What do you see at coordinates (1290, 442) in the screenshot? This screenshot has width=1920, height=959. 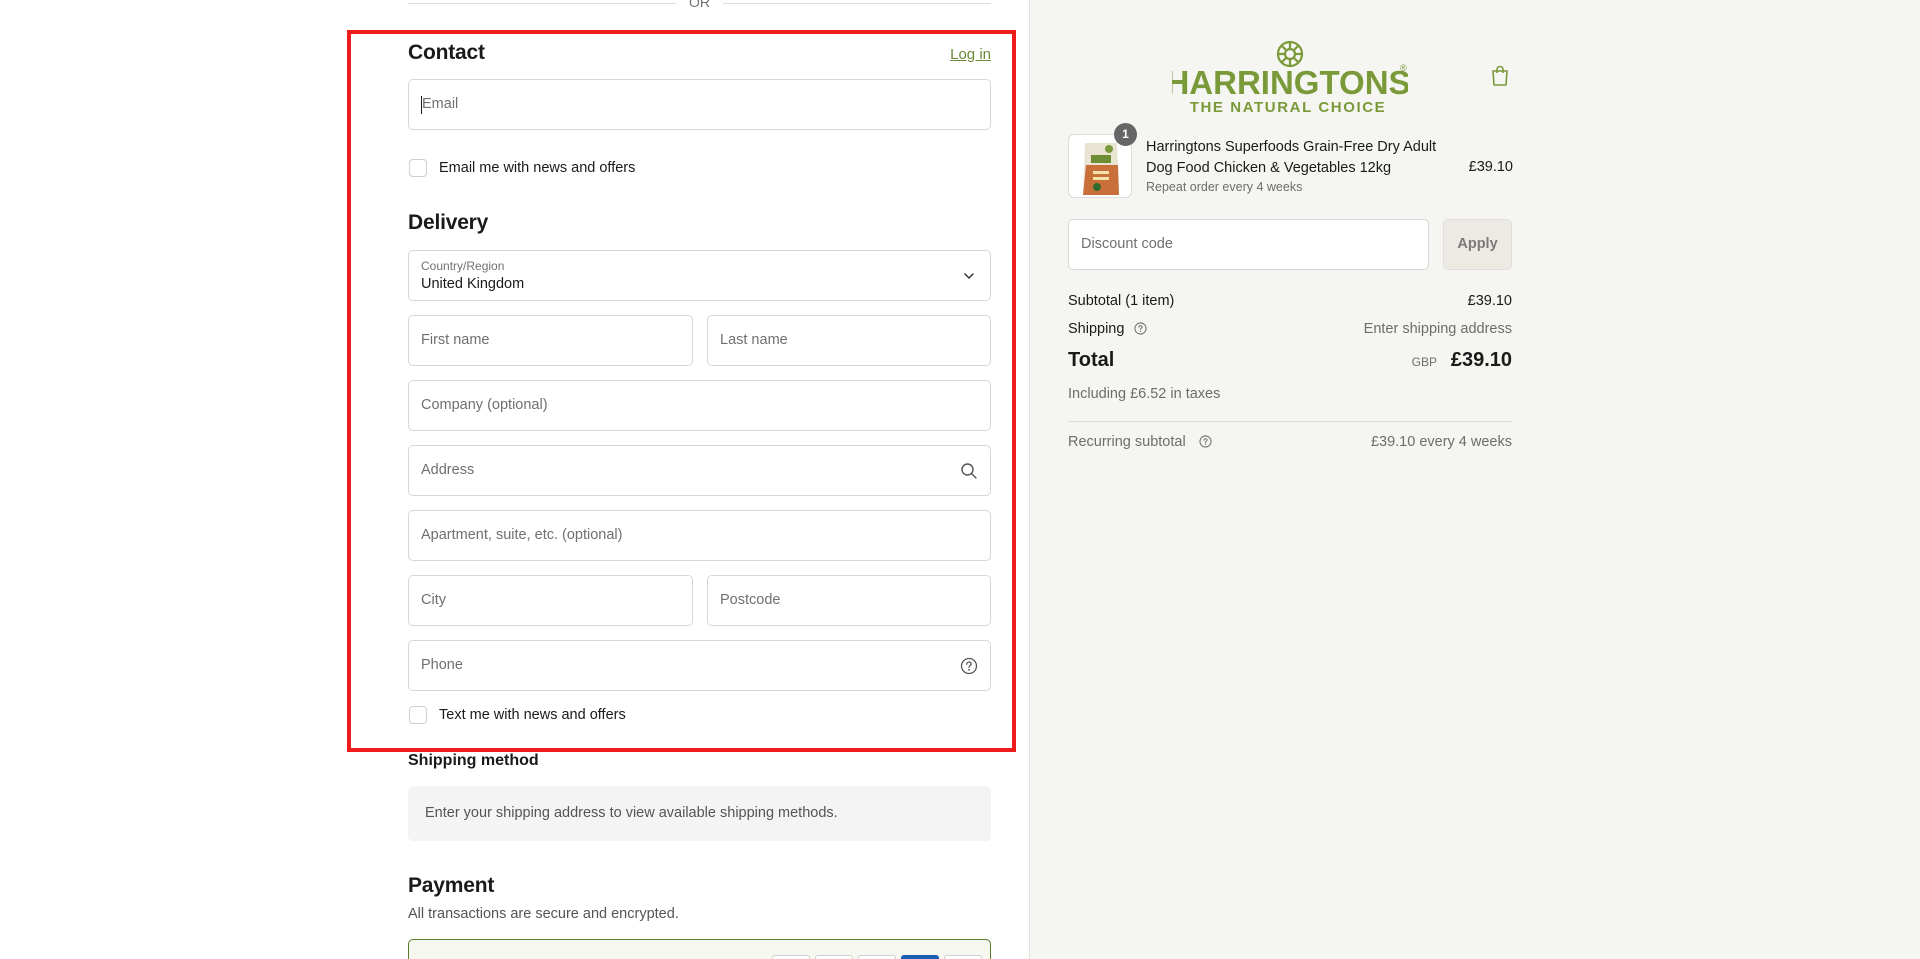 I see `recurring-row: Recurring subtotal £39.10 every 4 weeks` at bounding box center [1290, 442].